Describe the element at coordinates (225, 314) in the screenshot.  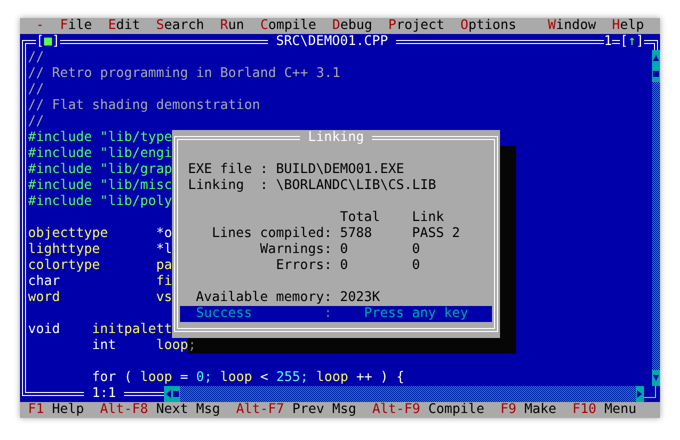
I see `status-text: Success` at that location.